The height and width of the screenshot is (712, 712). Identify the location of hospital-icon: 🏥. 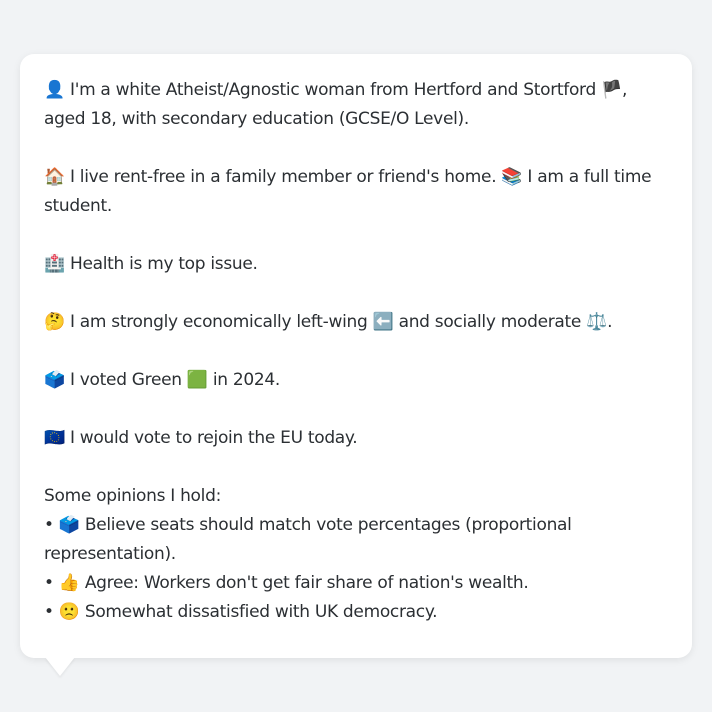
(54, 264).